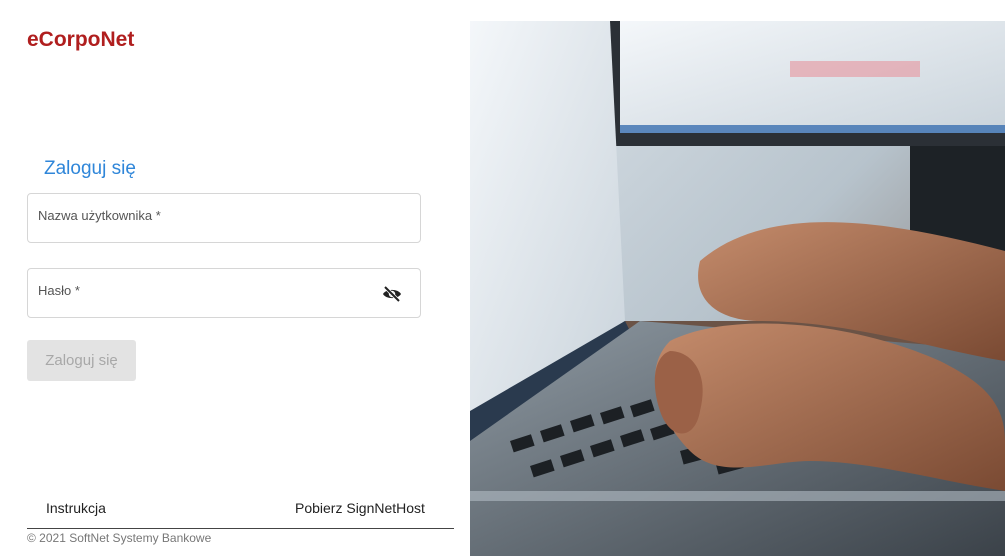 The height and width of the screenshot is (556, 1005). Describe the element at coordinates (119, 538) in the screenshot. I see `copyright-text: © 2021 SoftNet Systemy Bankowe` at that location.